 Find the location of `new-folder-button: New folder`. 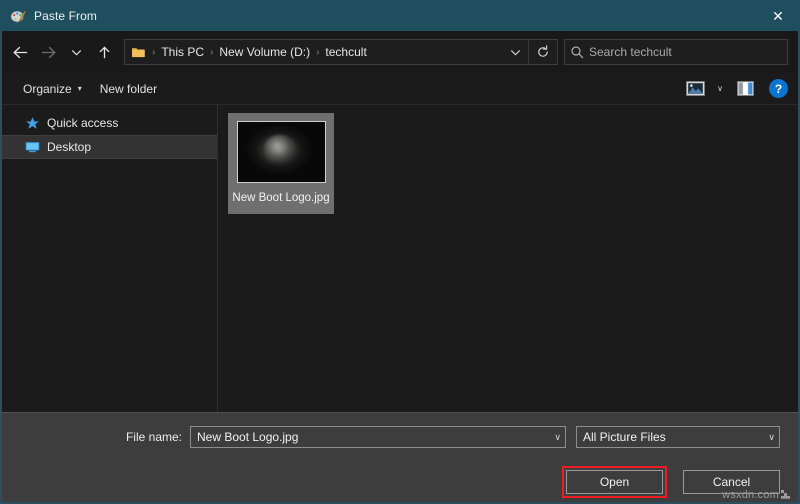

new-folder-button: New folder is located at coordinates (128, 89).